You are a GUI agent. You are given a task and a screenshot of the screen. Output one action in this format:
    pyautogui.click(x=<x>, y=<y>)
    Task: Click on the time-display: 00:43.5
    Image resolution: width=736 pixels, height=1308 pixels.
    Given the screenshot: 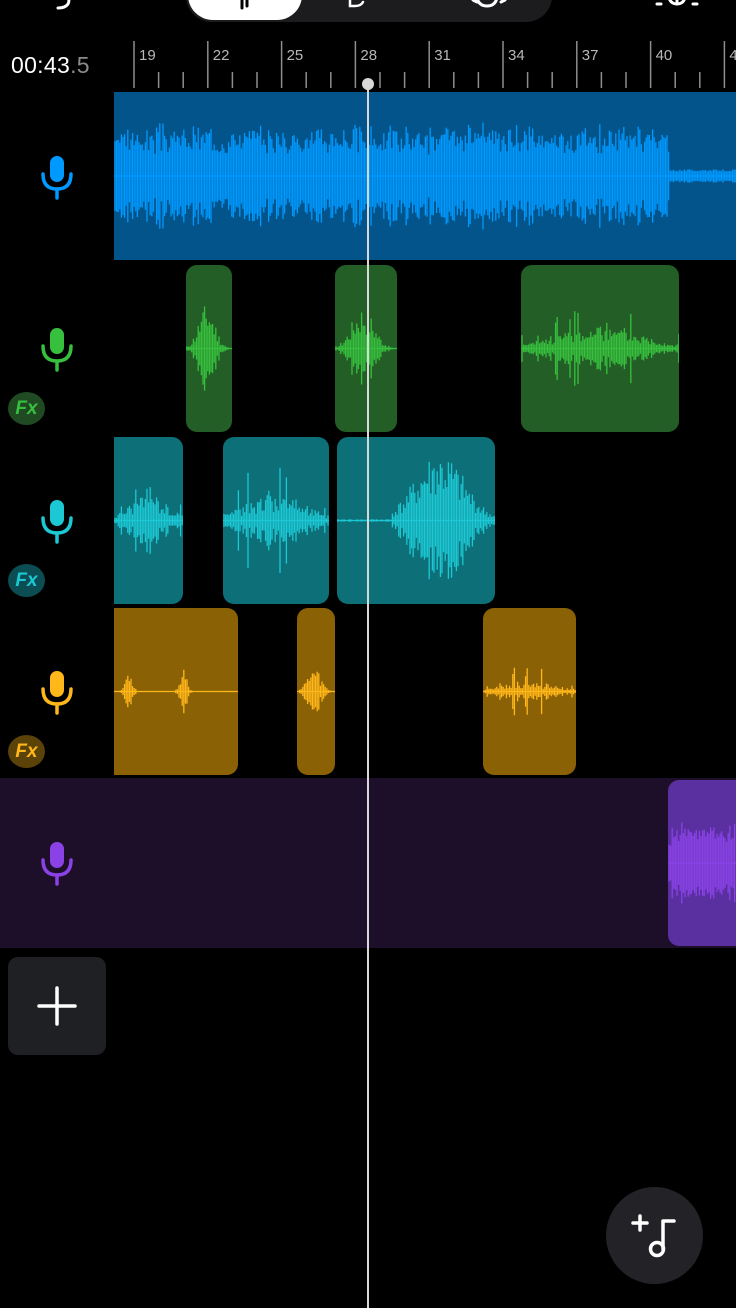 What is the action you would take?
    pyautogui.click(x=50, y=65)
    